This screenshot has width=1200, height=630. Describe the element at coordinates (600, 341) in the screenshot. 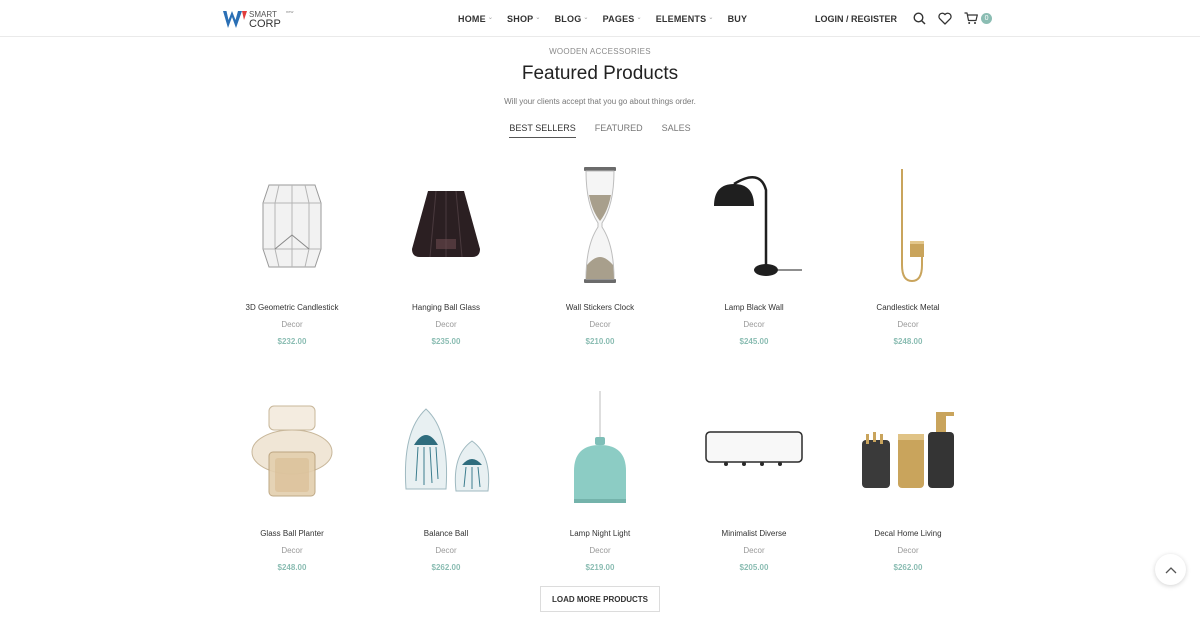

I see `product-price: $210.00` at that location.